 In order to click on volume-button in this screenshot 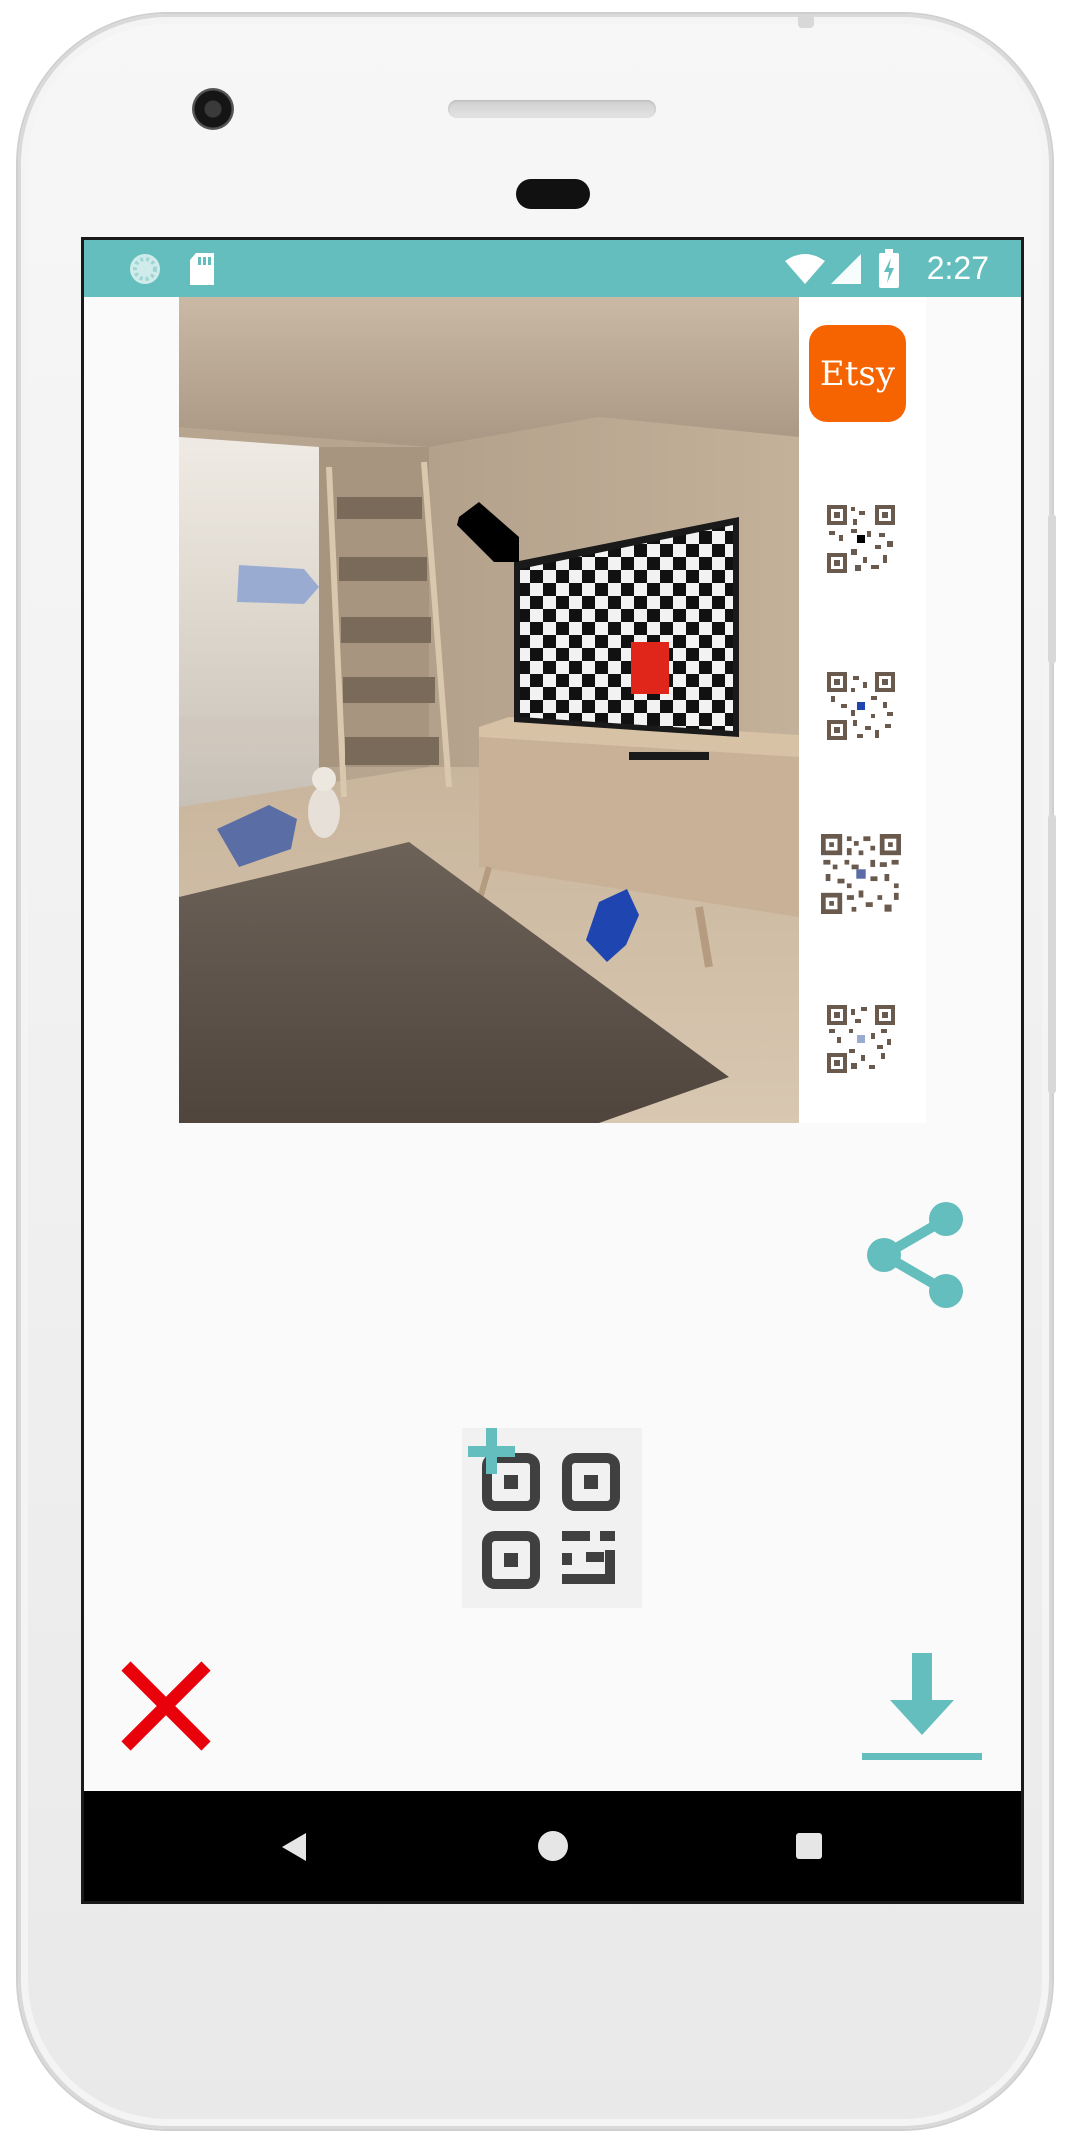, I will do `click(1052, 589)`.